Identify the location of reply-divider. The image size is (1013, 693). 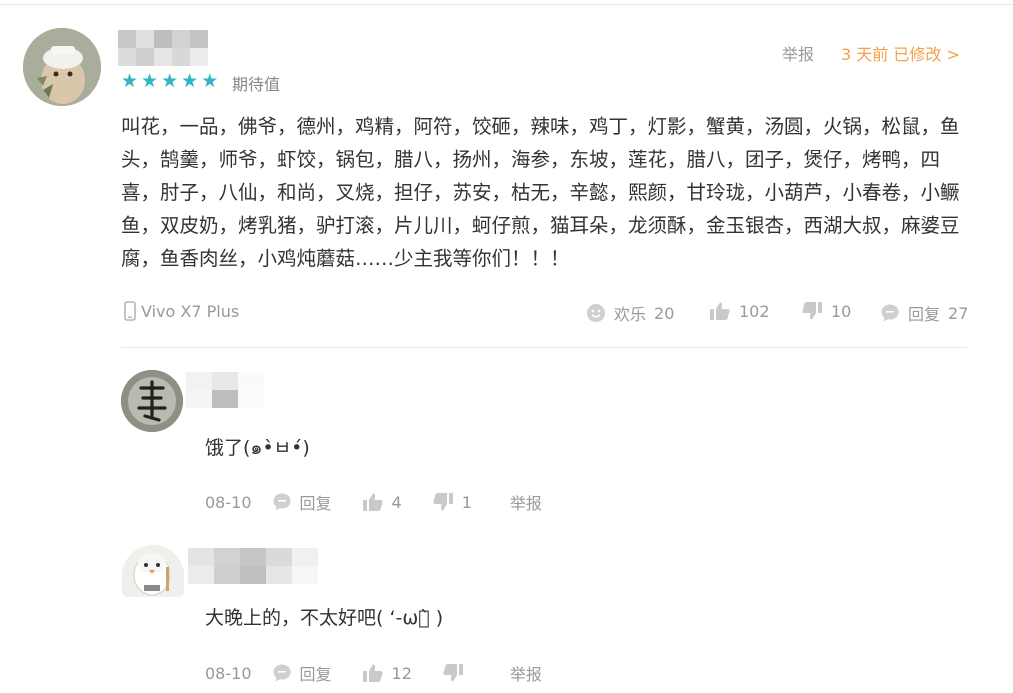
(544, 347).